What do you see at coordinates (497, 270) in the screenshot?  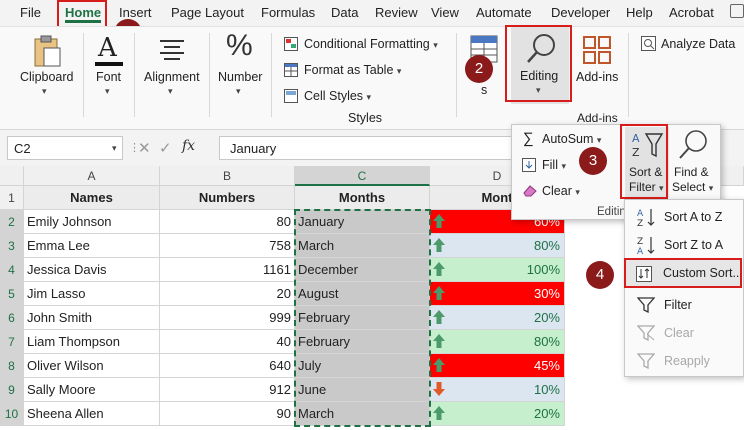 I see `cell-month-pct: 100%` at bounding box center [497, 270].